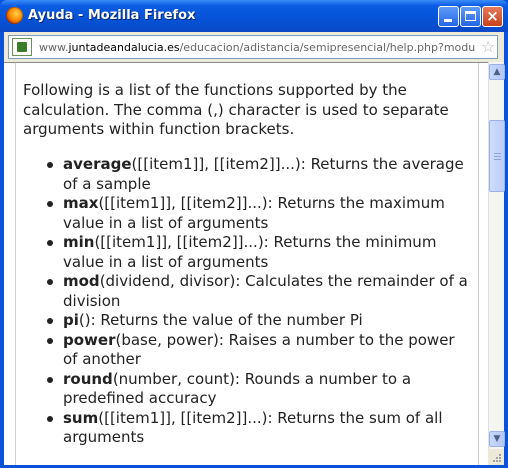 The height and width of the screenshot is (468, 508). I want to click on bookmark-star-icon: ☆, so click(488, 47).